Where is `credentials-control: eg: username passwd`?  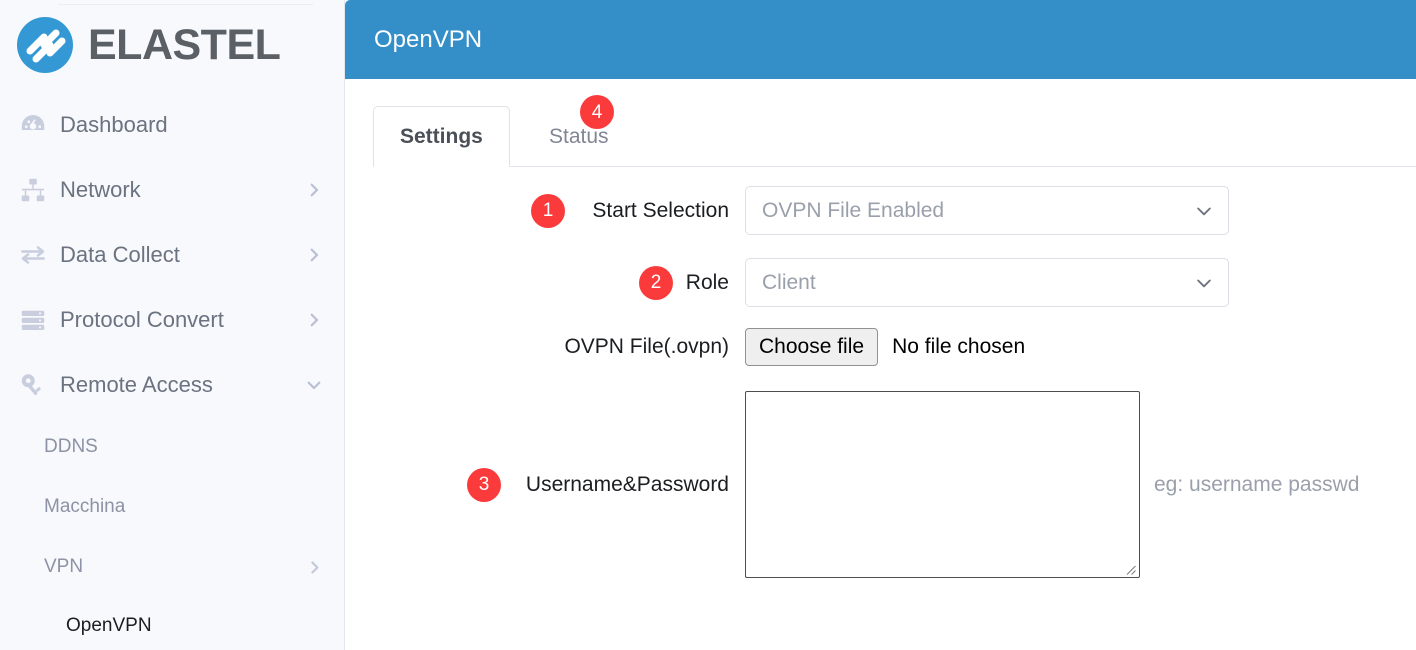 credentials-control: eg: username passwd is located at coordinates (1080, 484).